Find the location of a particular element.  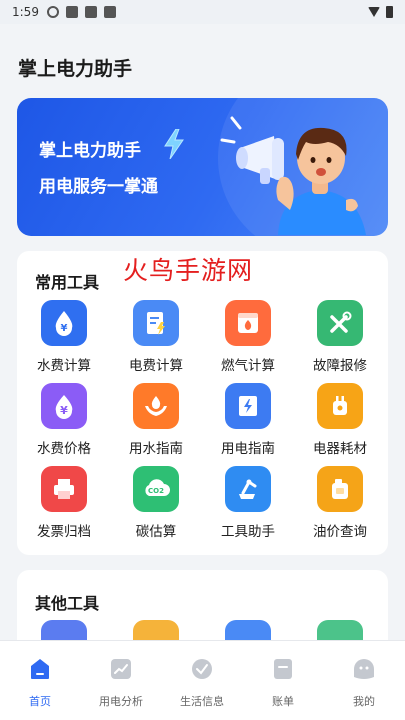

plug-icon is located at coordinates (340, 406).